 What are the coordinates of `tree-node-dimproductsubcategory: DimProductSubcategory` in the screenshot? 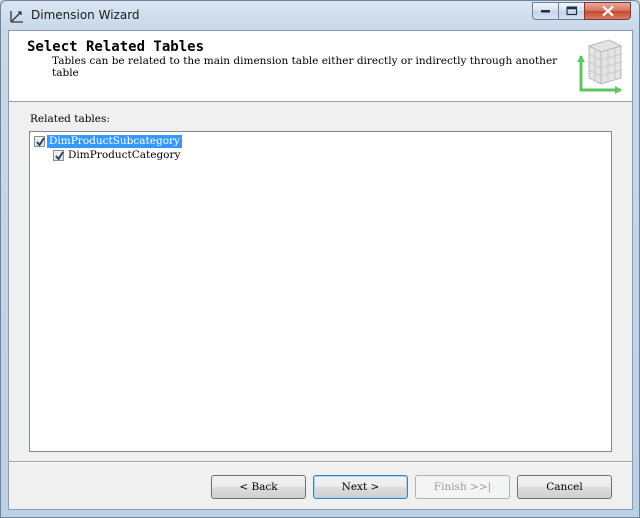 It's located at (108, 141).